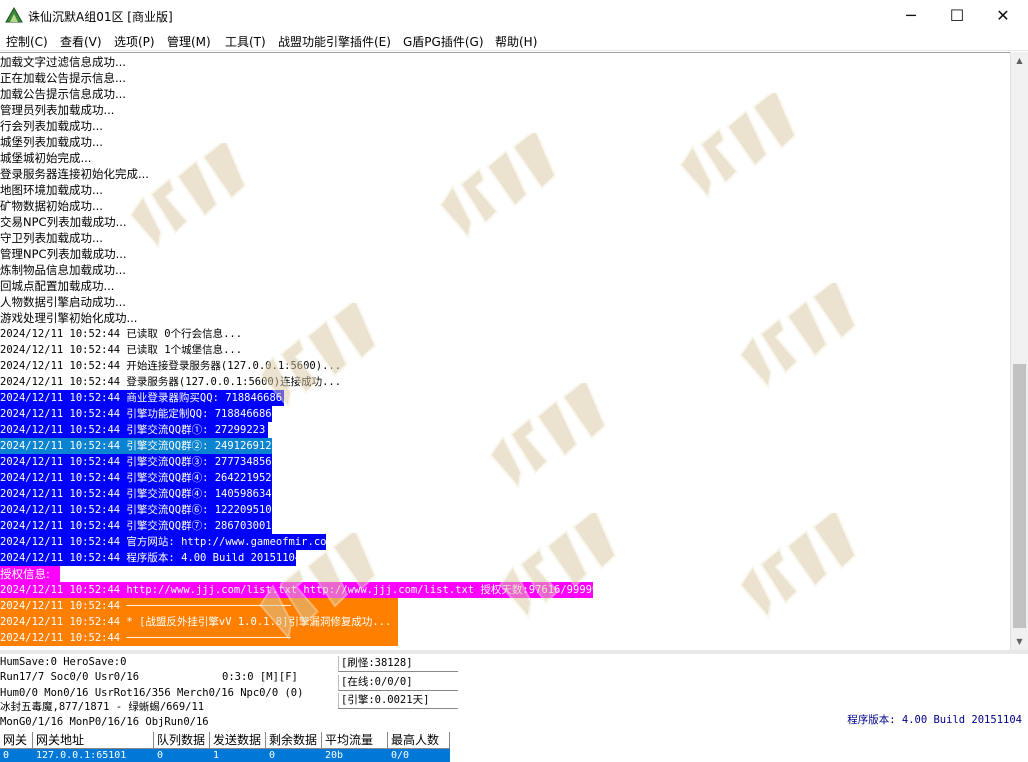 The width and height of the screenshot is (1028, 762). I want to click on program-version: 程序版本: 4.00 Build 20151104, so click(934, 720).